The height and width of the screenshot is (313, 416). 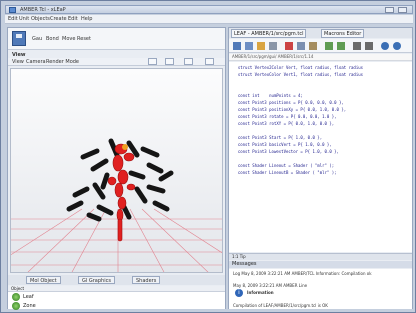 What do you see at coordinates (116, 62) in the screenshot?
I see `view-menu: View Camera Render Mode` at bounding box center [116, 62].